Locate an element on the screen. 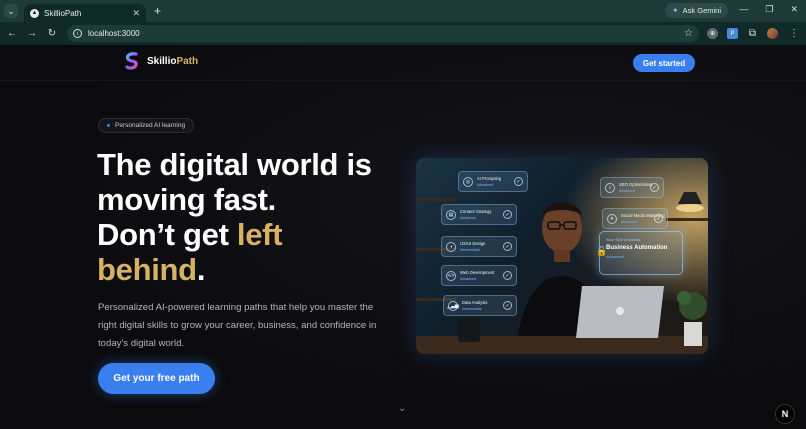 The image size is (806, 429). extension-icon: ⊕ is located at coordinates (712, 33).